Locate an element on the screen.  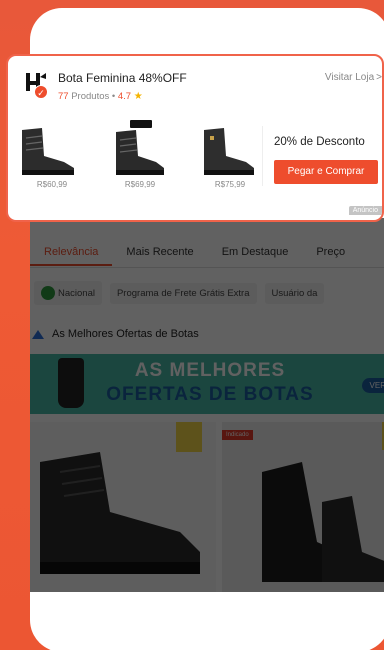
chevron-right-icon: > is located at coordinates (379, 77).